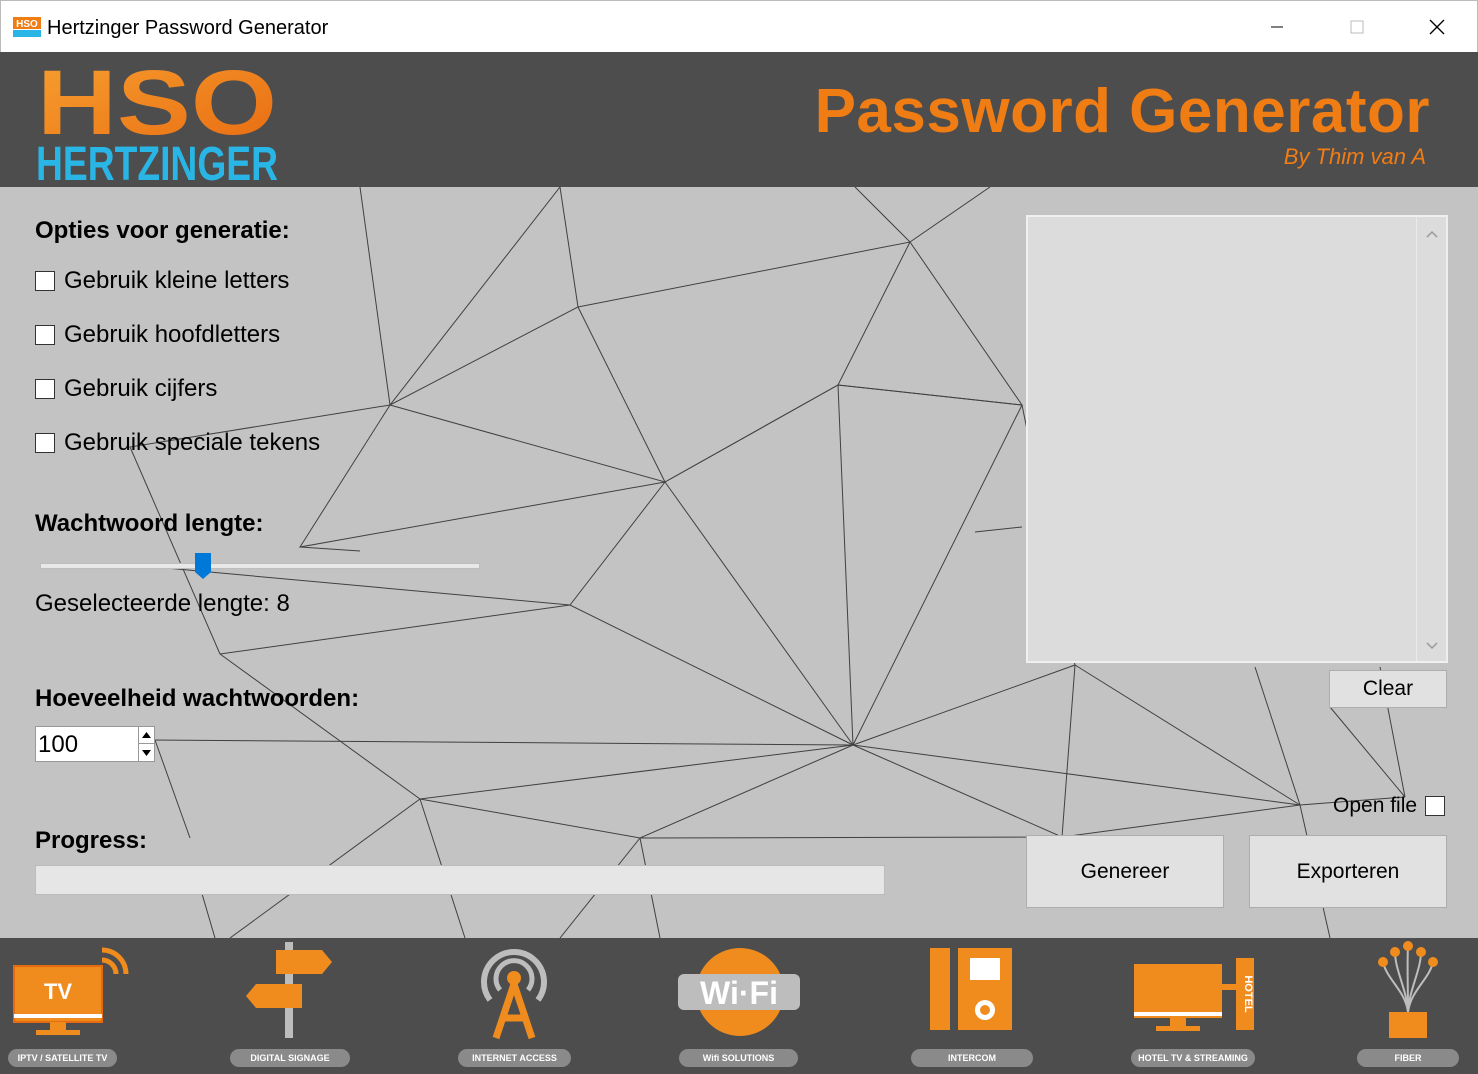 This screenshot has width=1478, height=1074. What do you see at coordinates (188, 28) in the screenshot?
I see `window-title: Hertzinger Password Generator` at bounding box center [188, 28].